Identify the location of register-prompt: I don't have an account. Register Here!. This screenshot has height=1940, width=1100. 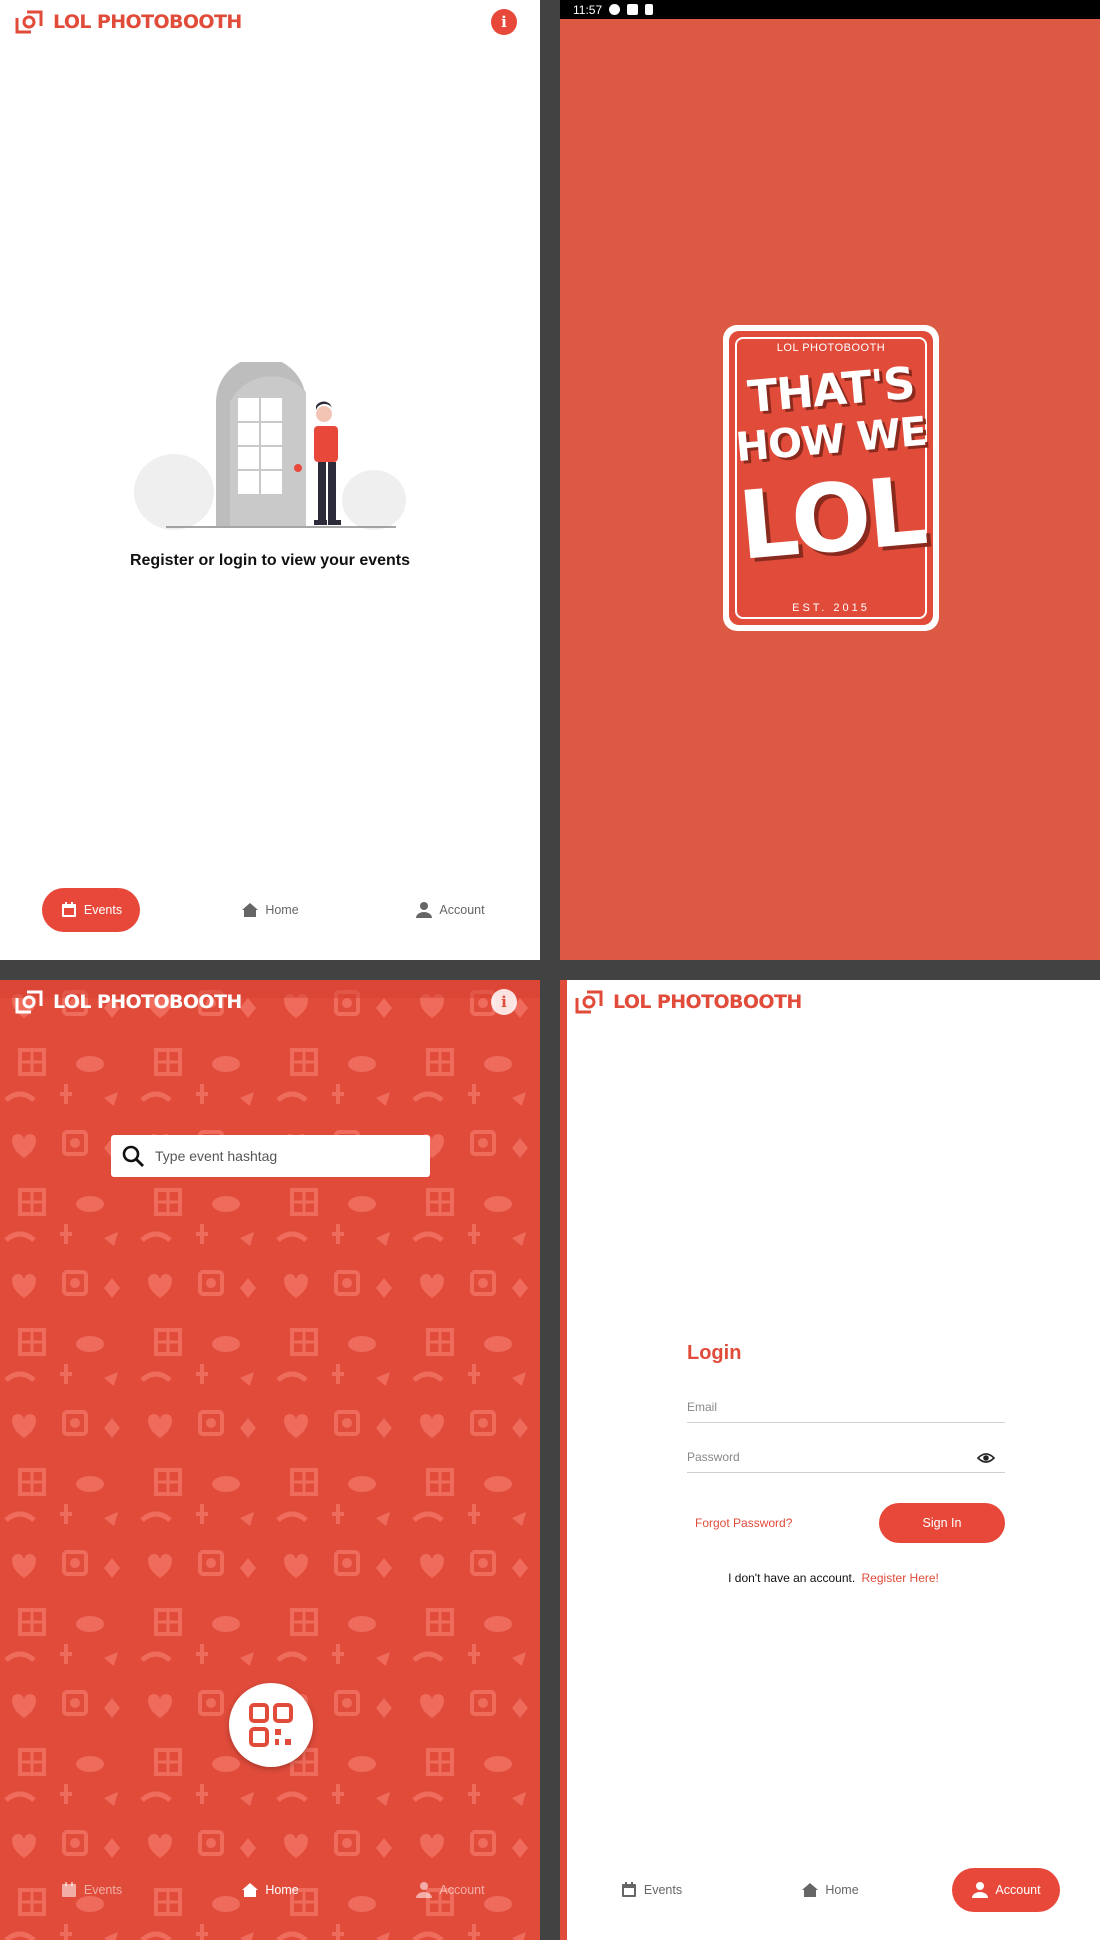
(833, 1578).